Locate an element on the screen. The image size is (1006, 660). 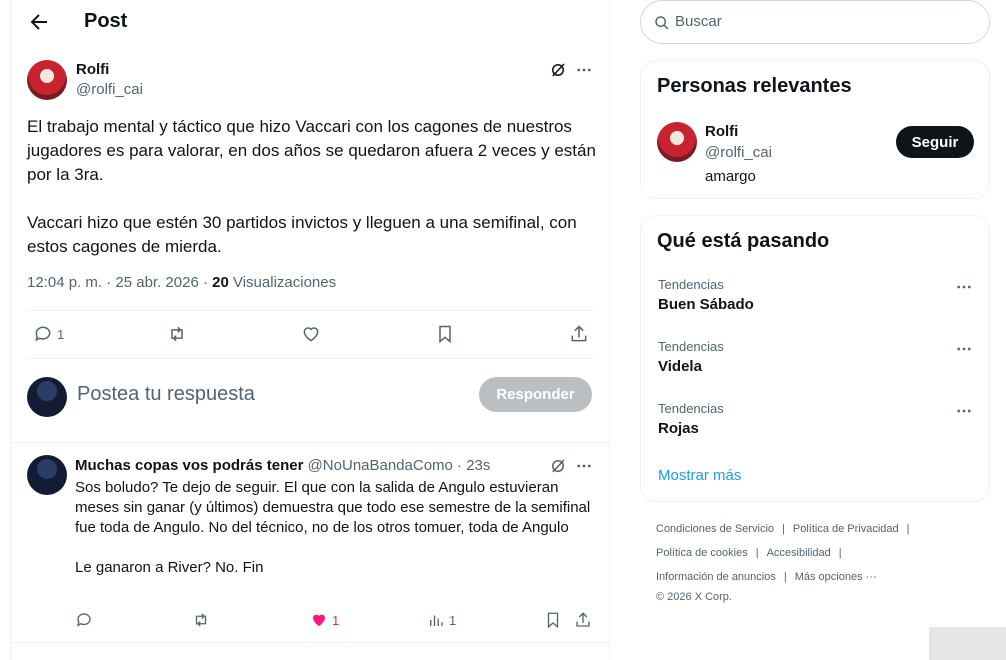
views-count: 20 is located at coordinates (220, 282).